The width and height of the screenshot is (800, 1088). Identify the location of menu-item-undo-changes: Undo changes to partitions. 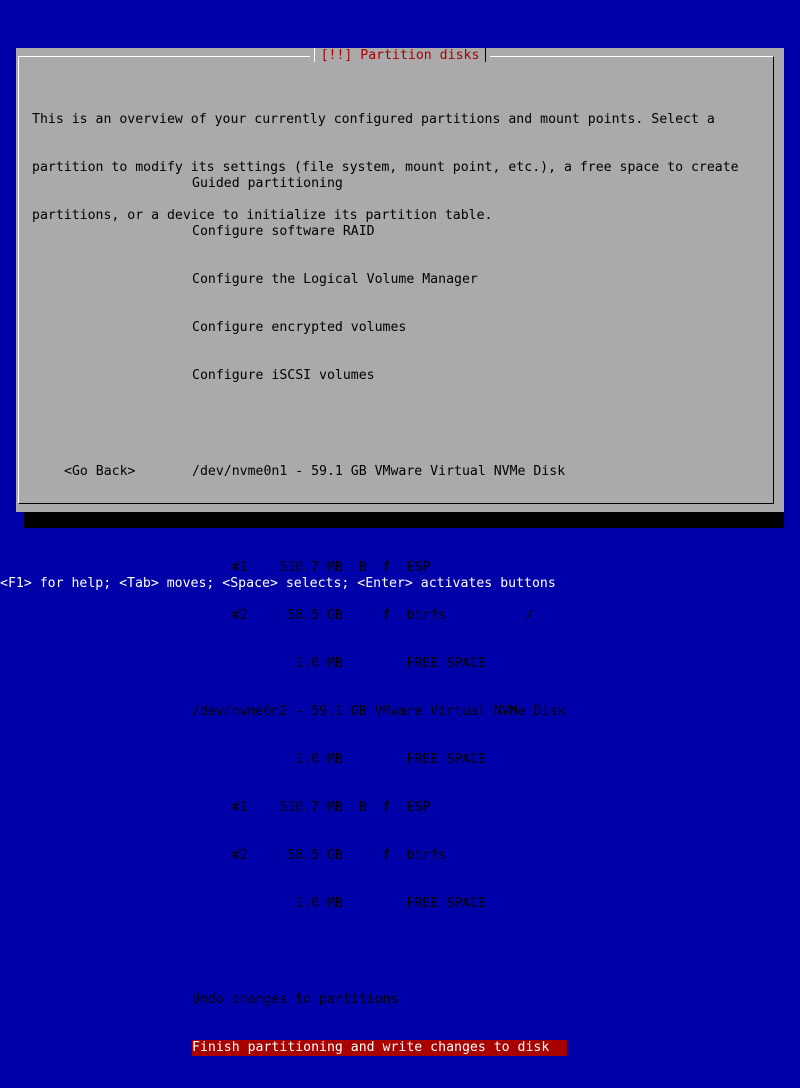
(382, 1000).